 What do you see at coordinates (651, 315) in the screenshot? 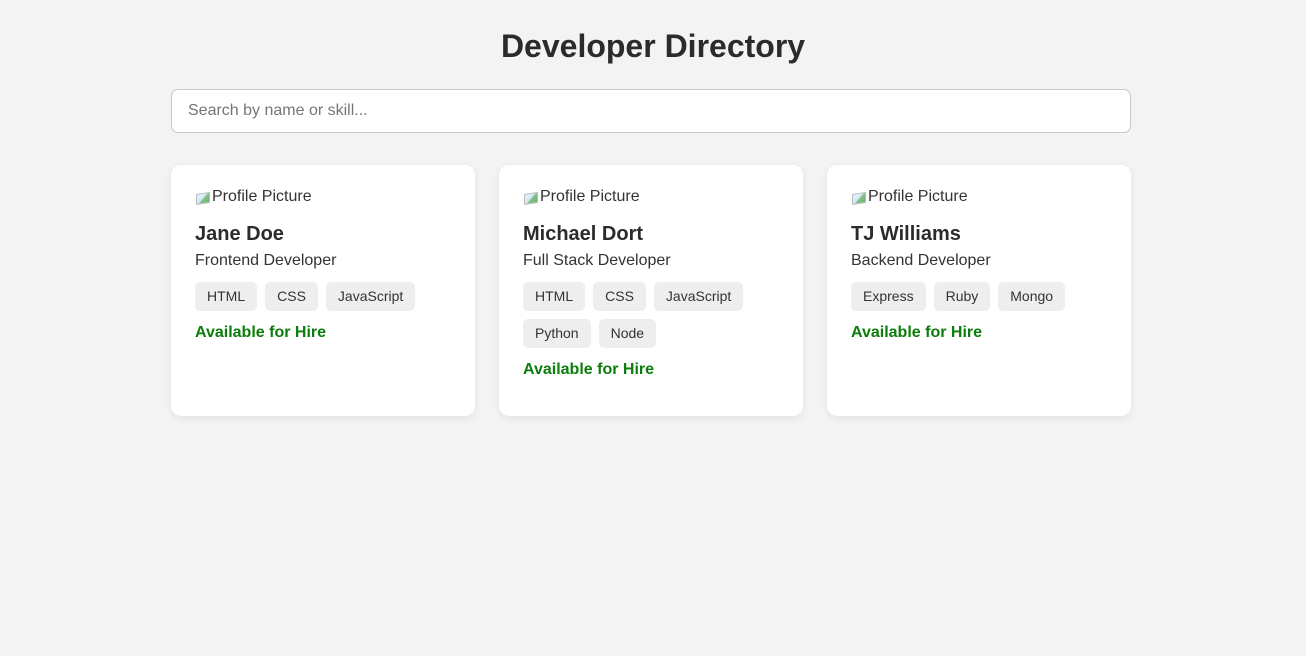
I see `skill-list: HTML CSS JavaScript Python Node` at bounding box center [651, 315].